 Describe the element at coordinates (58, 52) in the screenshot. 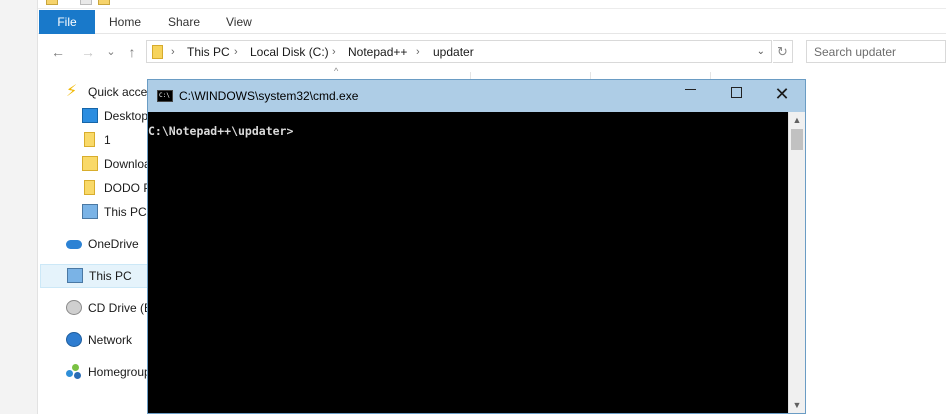

I see `back-arrow-icon: ←` at that location.